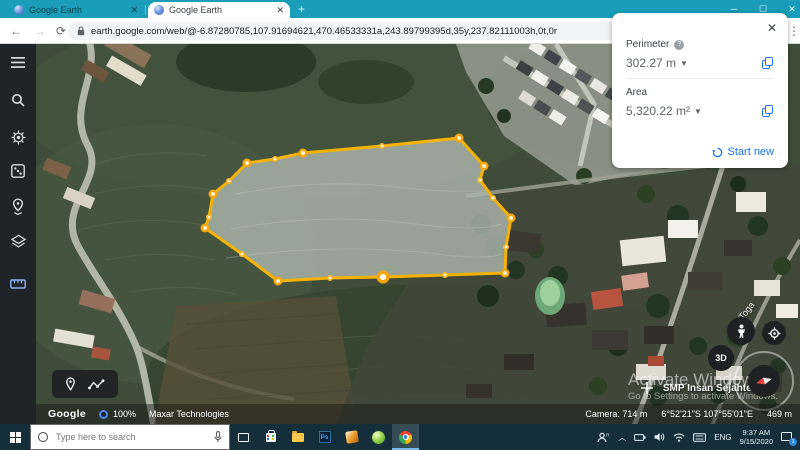 The height and width of the screenshot is (450, 800). Describe the element at coordinates (189, 414) in the screenshot. I see `imagery-provider: Maxar Technologies` at that location.